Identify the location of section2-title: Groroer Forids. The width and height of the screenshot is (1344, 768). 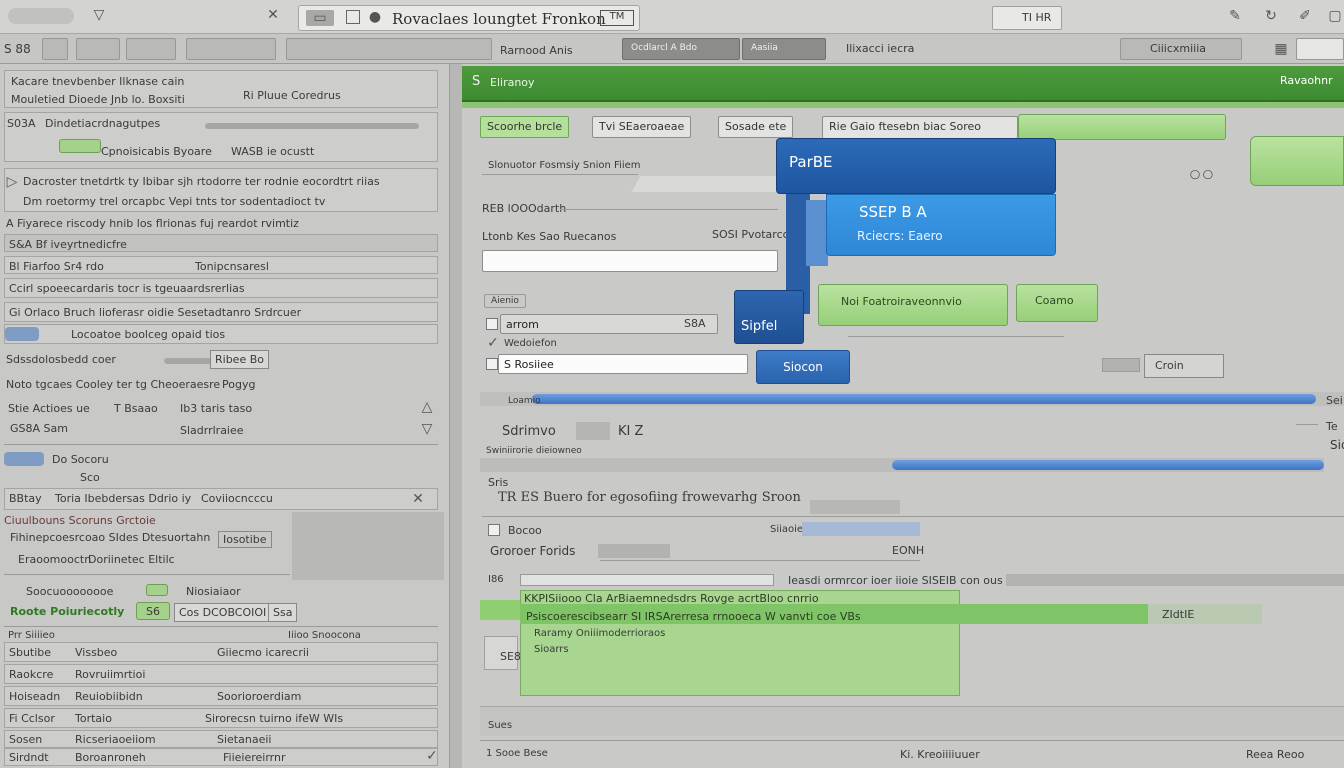
(533, 551).